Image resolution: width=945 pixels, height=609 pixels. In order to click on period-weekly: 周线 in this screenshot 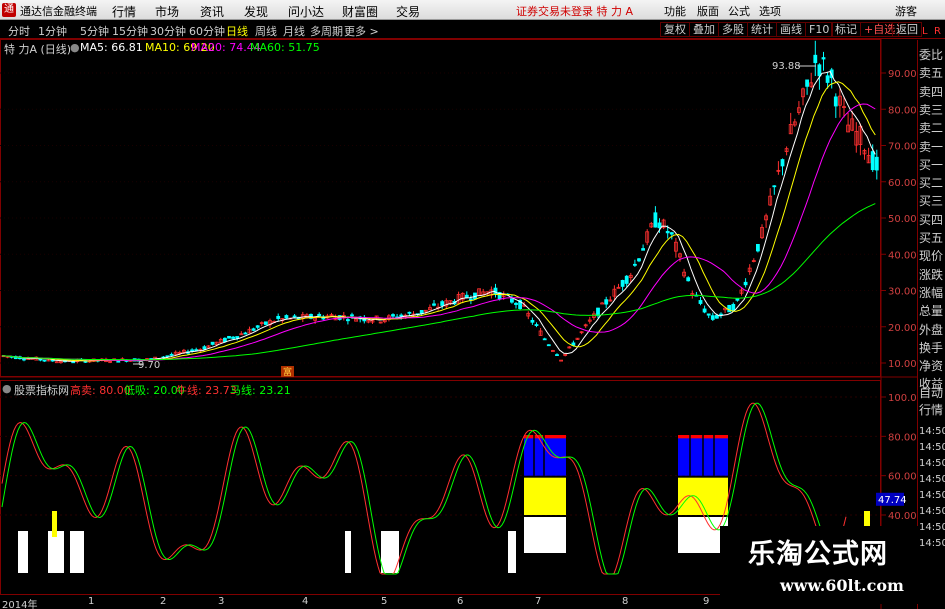, I will do `click(266, 31)`.